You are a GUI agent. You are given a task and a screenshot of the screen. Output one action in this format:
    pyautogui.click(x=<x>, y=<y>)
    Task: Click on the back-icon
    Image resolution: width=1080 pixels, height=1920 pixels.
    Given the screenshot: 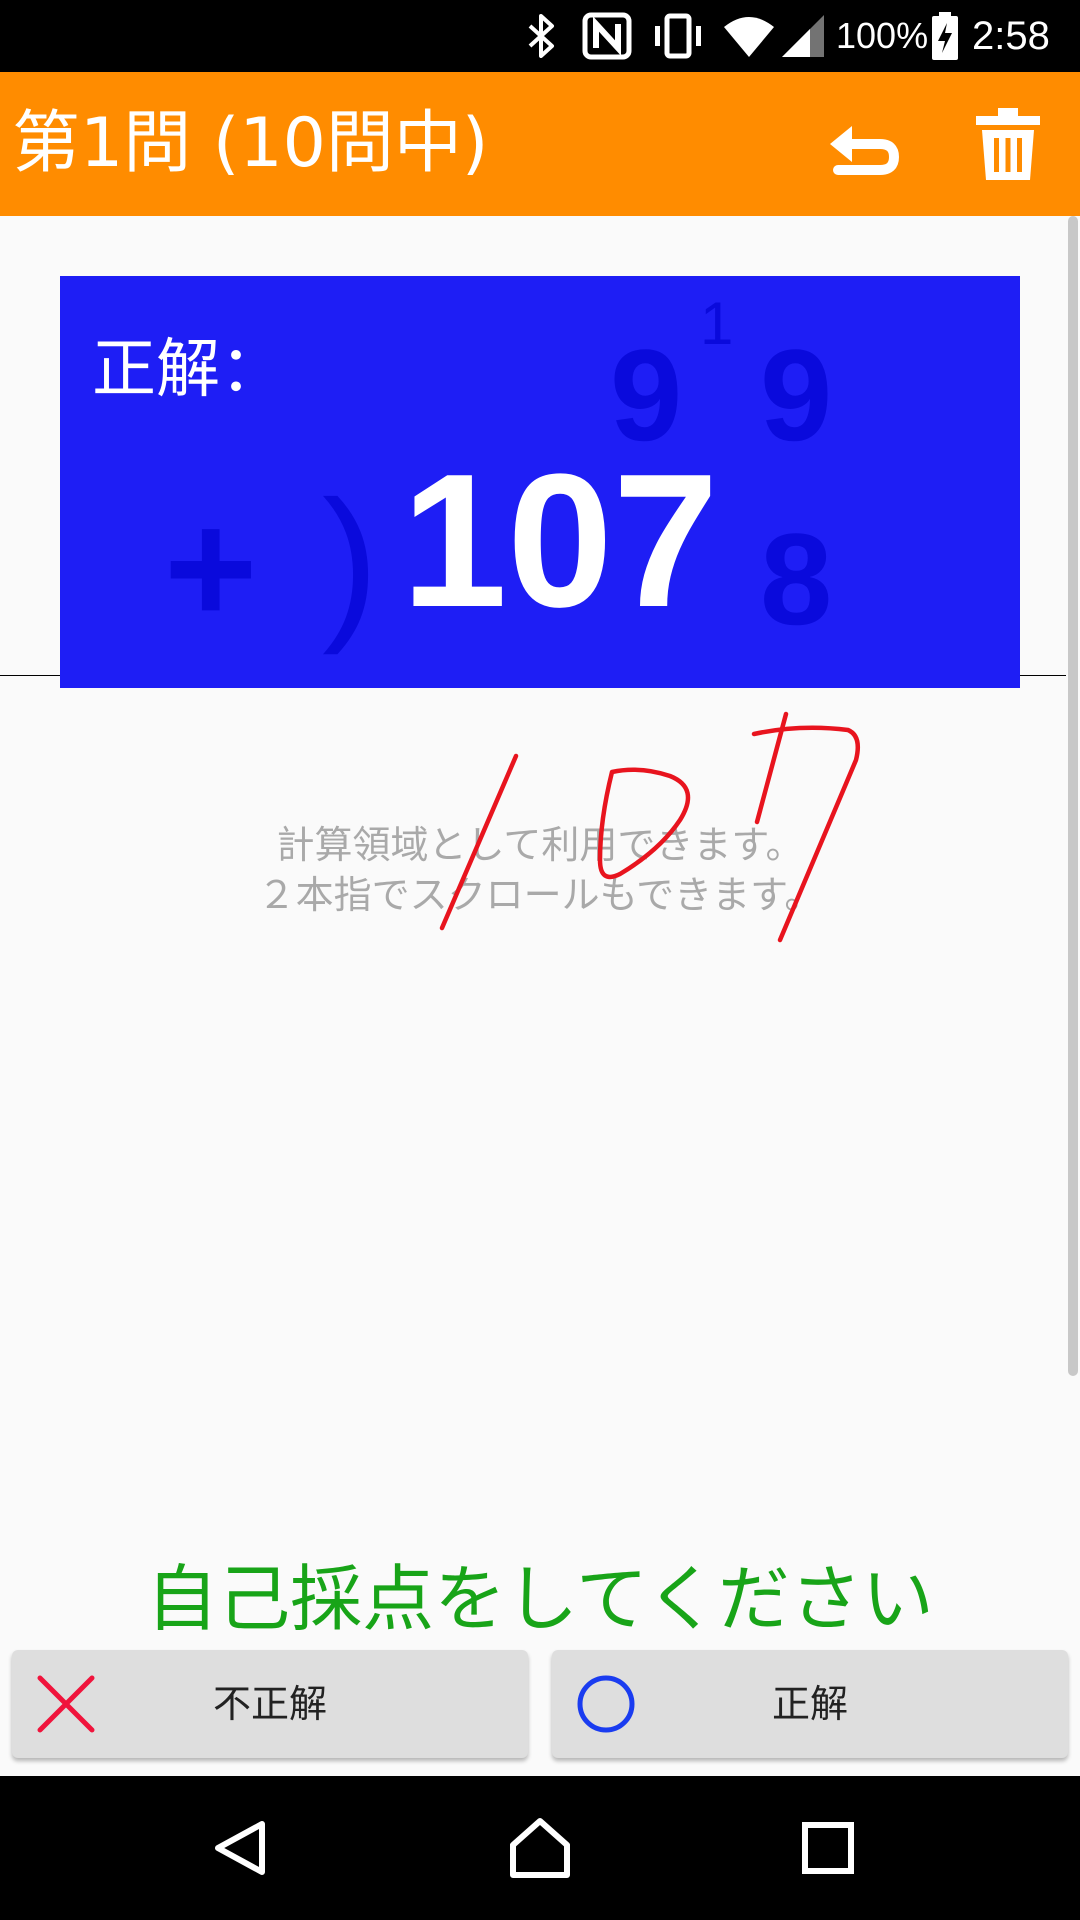 What is the action you would take?
    pyautogui.click(x=240, y=1848)
    